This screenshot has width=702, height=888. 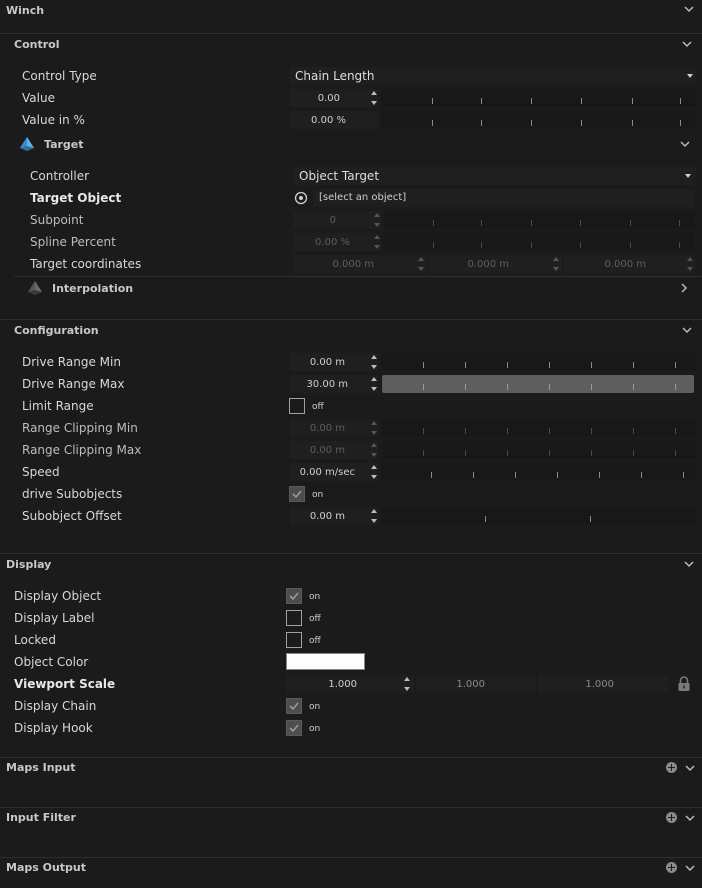 I want to click on speed-field: 0.00 m/sec, so click(x=327, y=472).